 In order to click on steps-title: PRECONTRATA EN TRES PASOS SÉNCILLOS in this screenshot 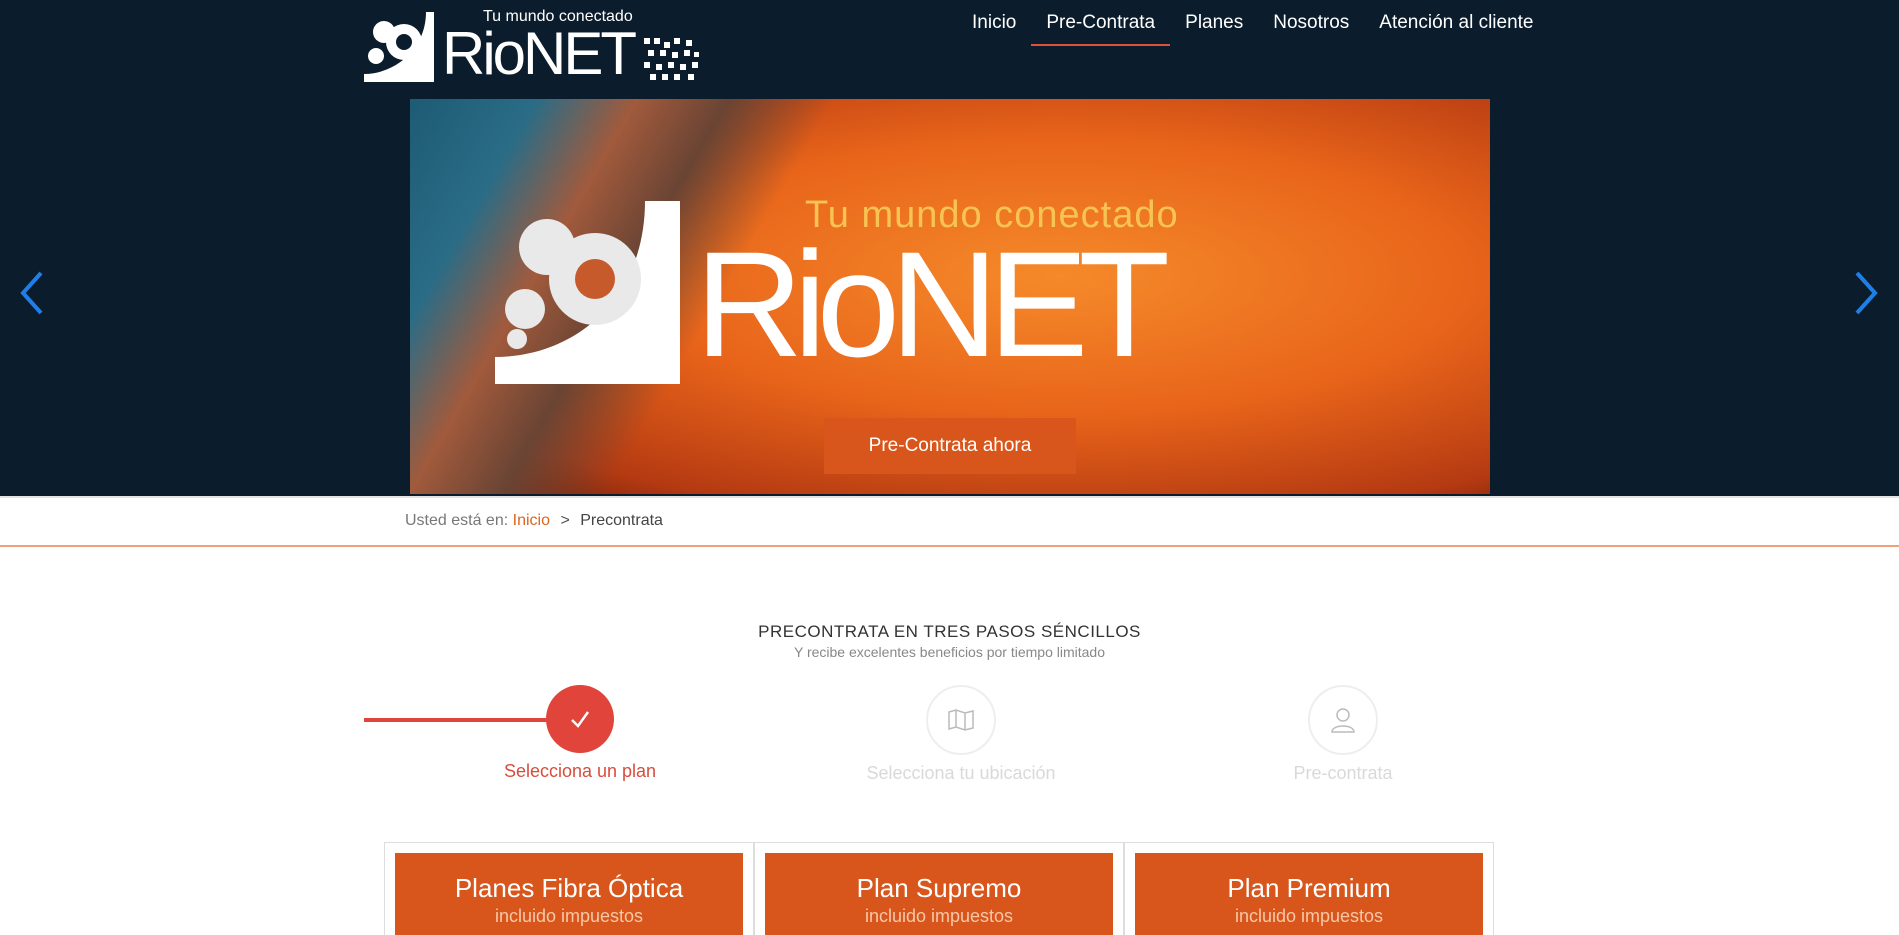, I will do `click(949, 631)`.